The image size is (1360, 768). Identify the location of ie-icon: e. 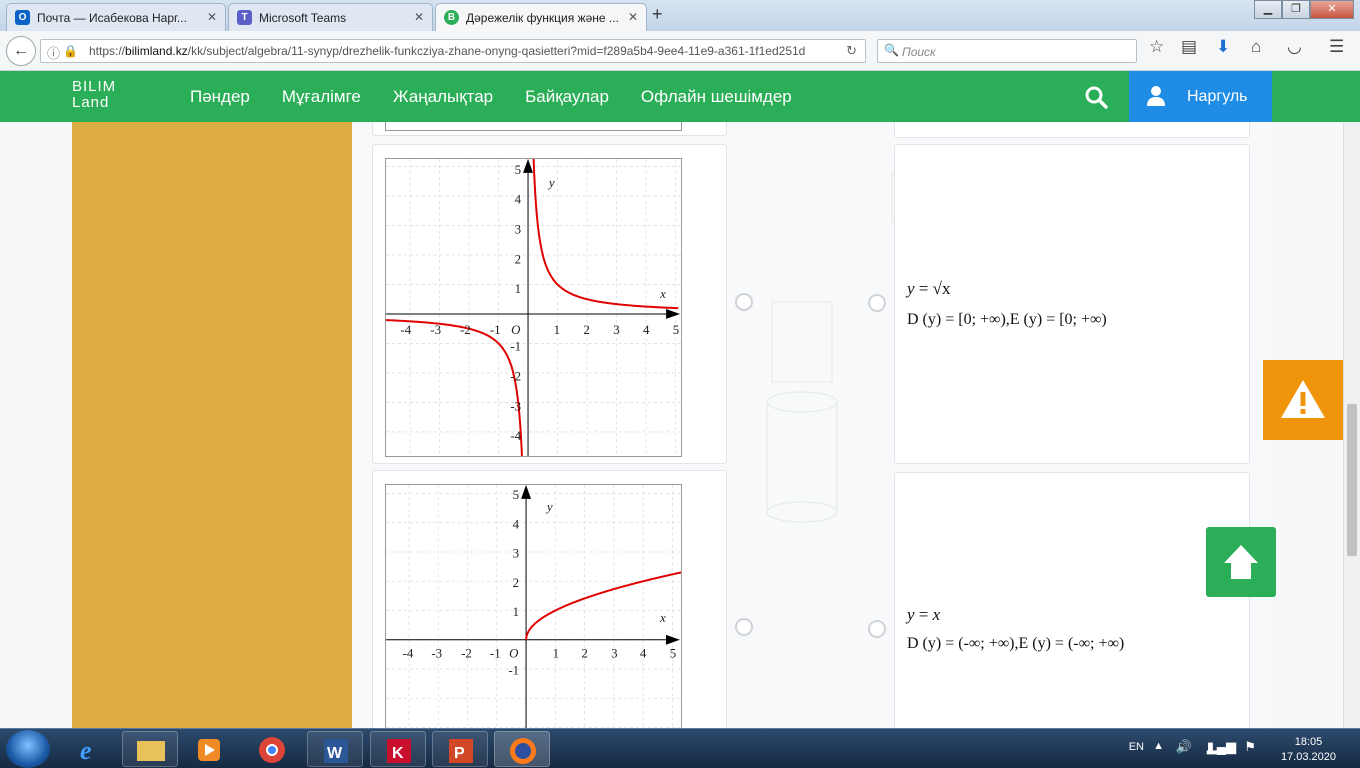
(92, 749).